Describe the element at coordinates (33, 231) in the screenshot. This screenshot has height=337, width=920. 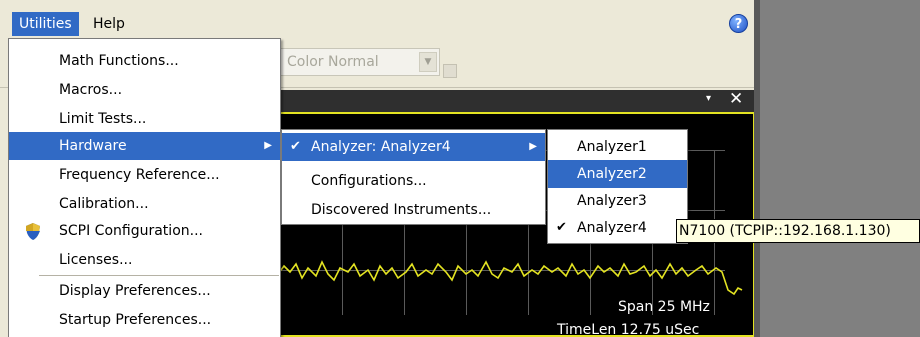
I see `shield-icon` at that location.